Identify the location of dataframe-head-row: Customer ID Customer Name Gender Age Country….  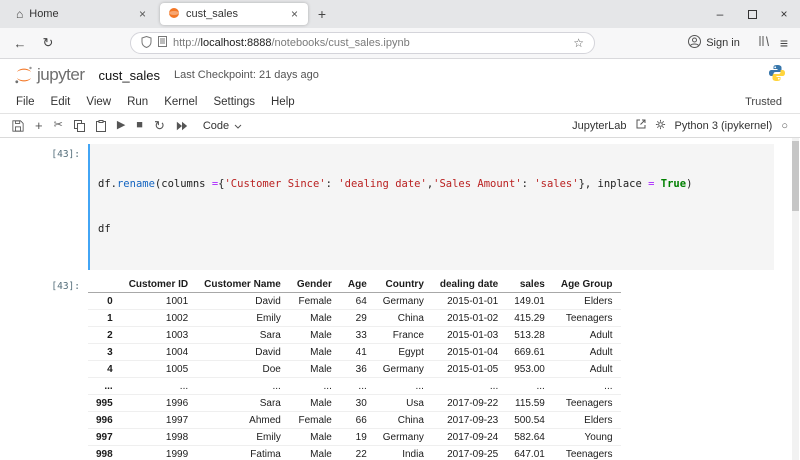
(354, 284).